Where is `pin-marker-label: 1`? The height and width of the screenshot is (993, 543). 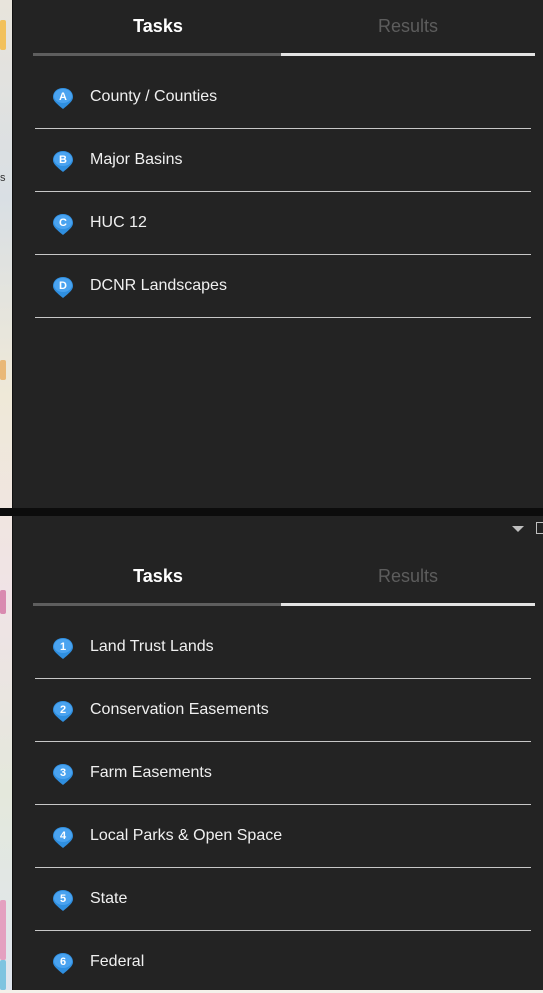 pin-marker-label: 1 is located at coordinates (63, 647).